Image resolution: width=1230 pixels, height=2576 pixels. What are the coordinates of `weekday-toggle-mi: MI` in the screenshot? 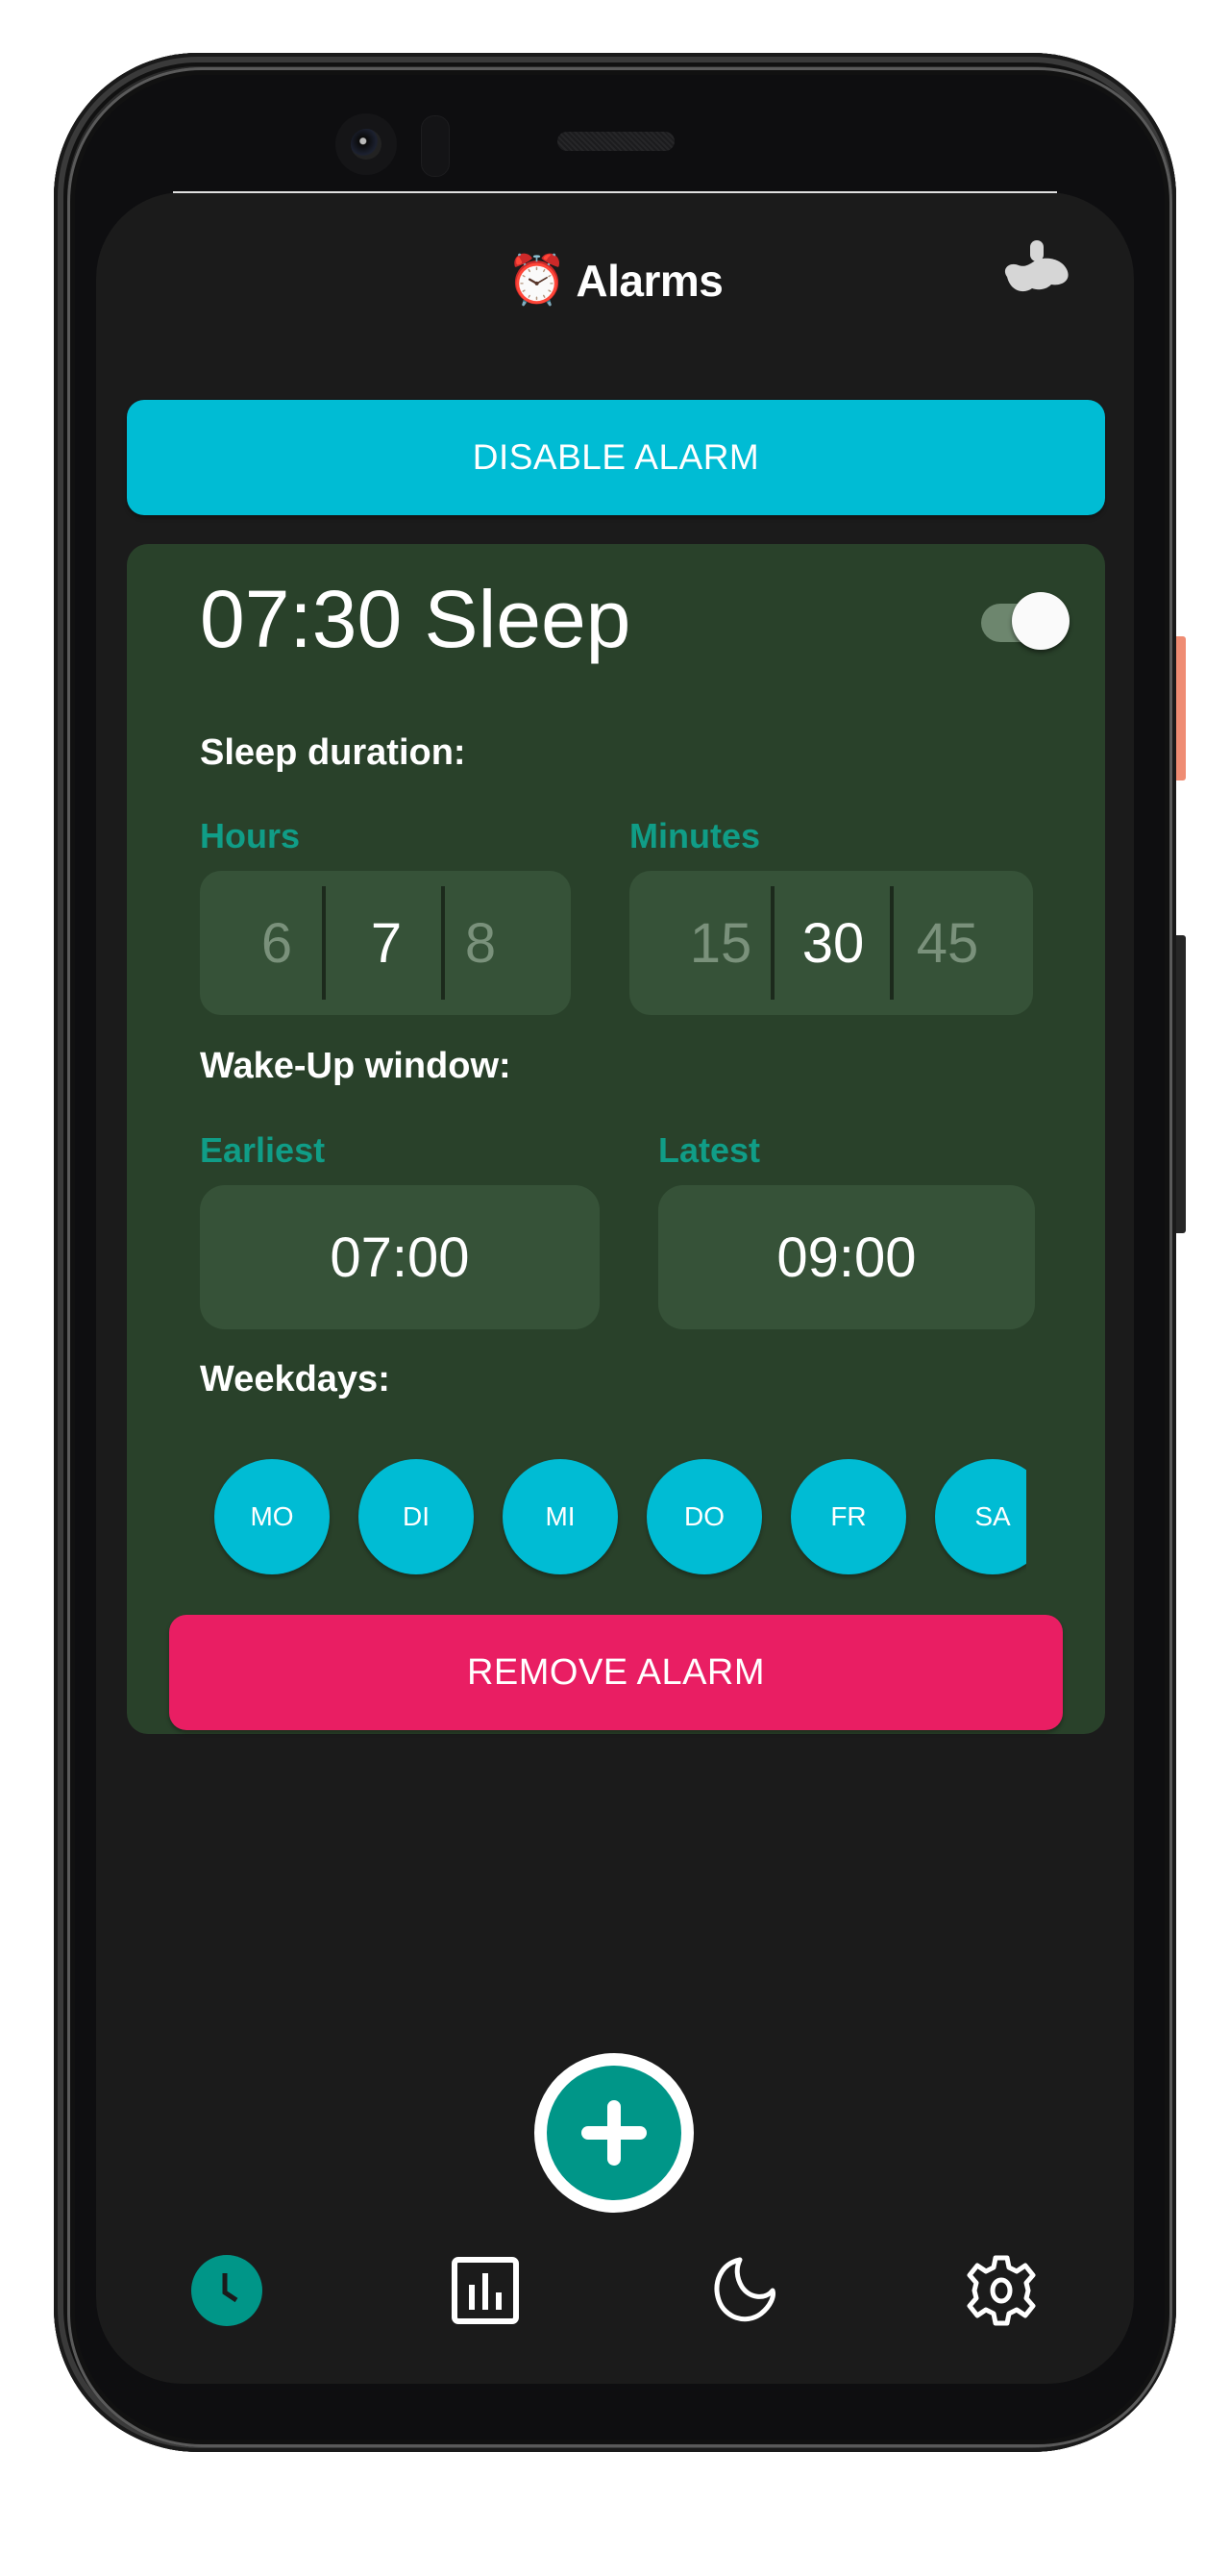 It's located at (561, 1516).